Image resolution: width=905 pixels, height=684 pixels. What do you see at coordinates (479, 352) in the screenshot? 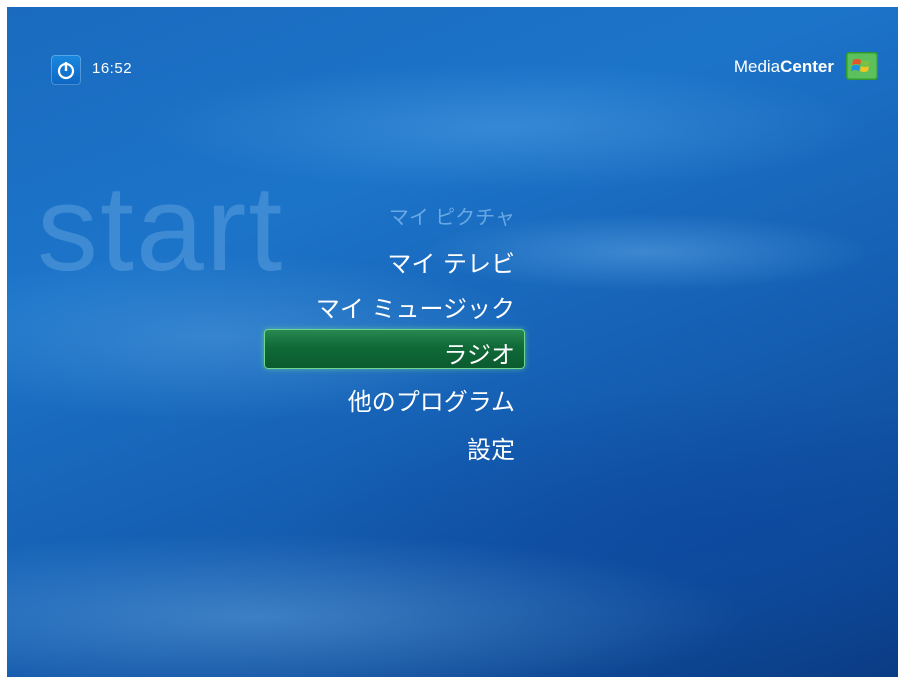
I see `menu-item-radio: ラジオ` at bounding box center [479, 352].